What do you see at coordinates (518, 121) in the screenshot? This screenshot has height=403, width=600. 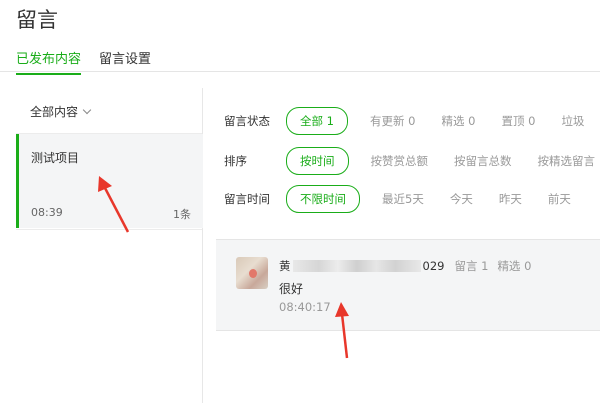 I see `status-chip-pinned: 置顶 0` at bounding box center [518, 121].